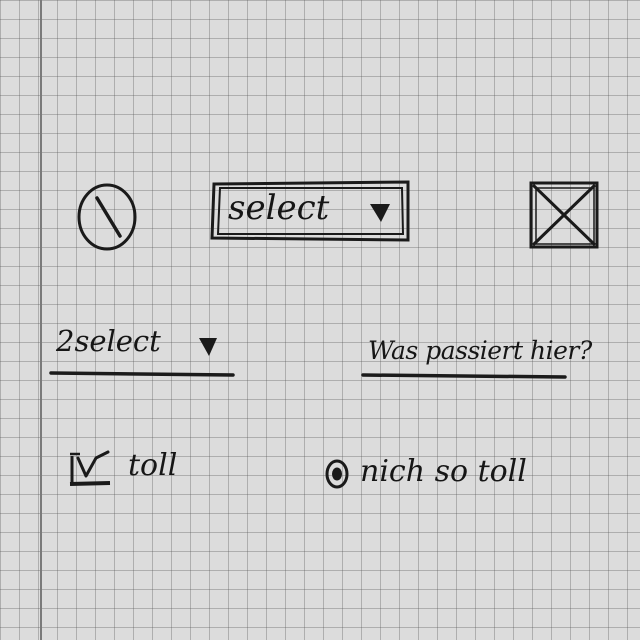 The height and width of the screenshot is (640, 640). Describe the element at coordinates (338, 474) in the screenshot. I see `radio-selected-icon` at that location.